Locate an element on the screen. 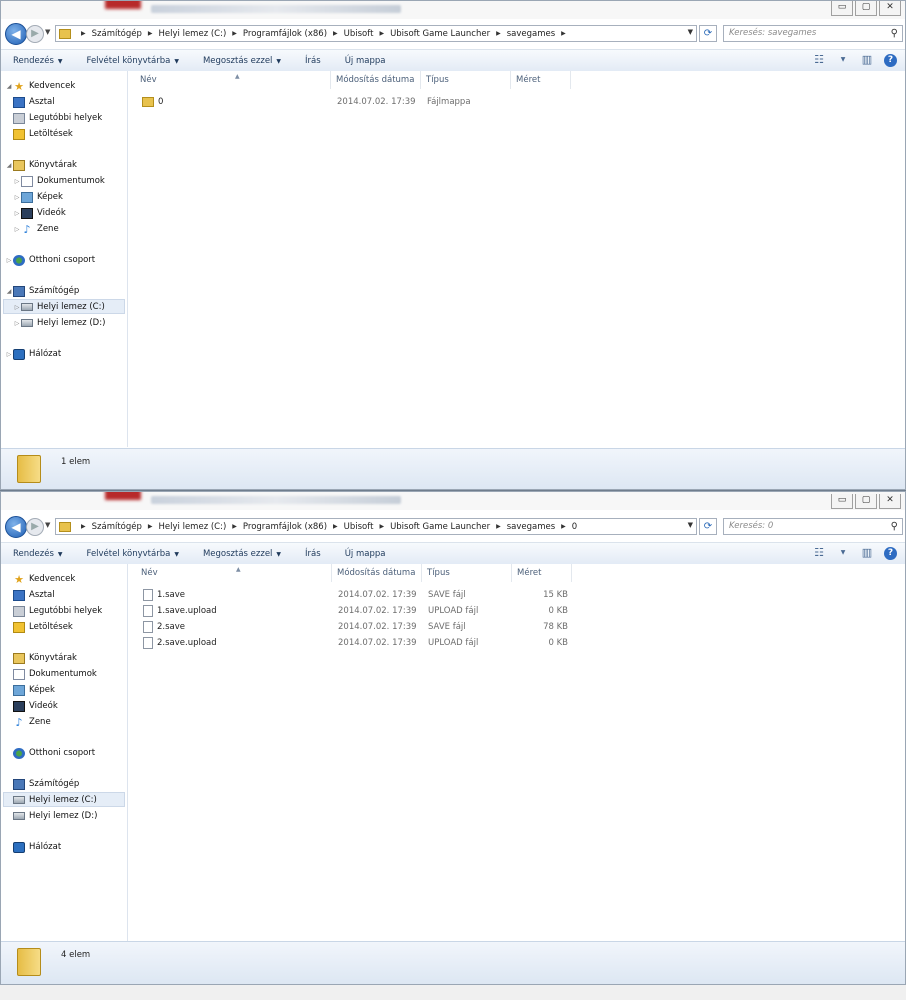 This screenshot has height=1000, width=906. nav-documents: ▷ Dokumentumok is located at coordinates (59, 181).